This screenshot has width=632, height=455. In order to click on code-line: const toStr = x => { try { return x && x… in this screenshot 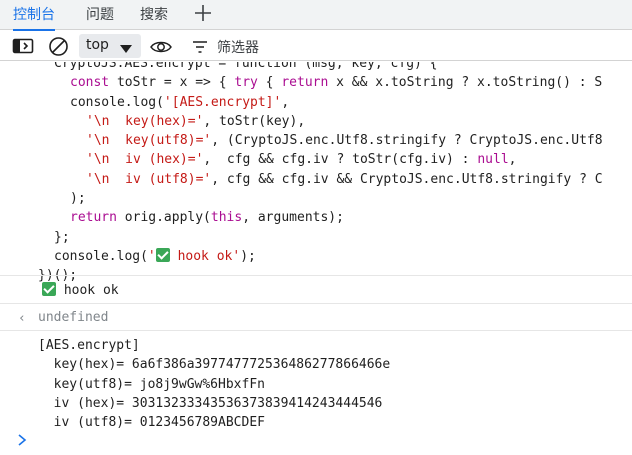, I will do `click(336, 83)`.